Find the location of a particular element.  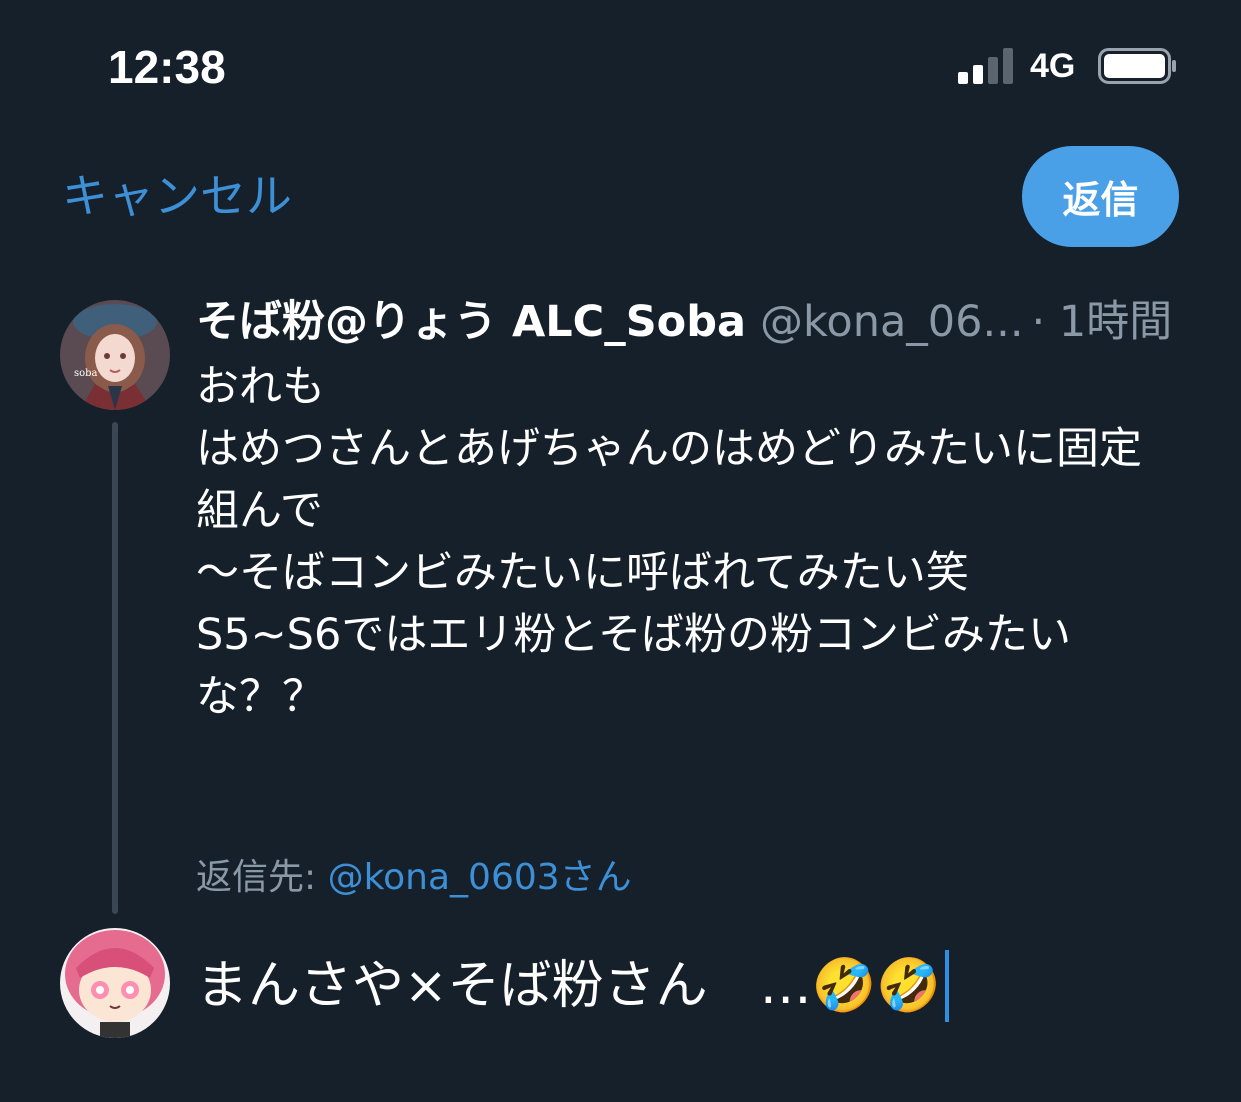

avatar-caption: soba is located at coordinates (86, 373).